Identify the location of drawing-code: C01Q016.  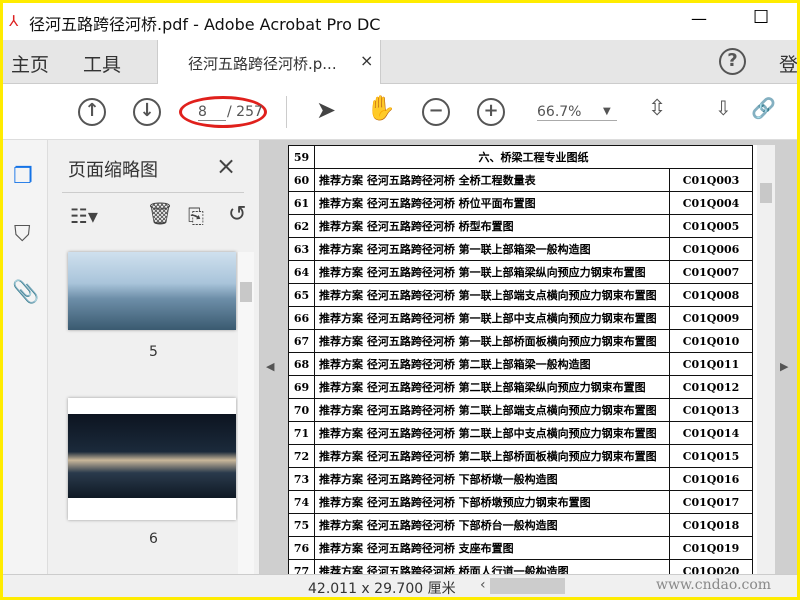
(711, 479).